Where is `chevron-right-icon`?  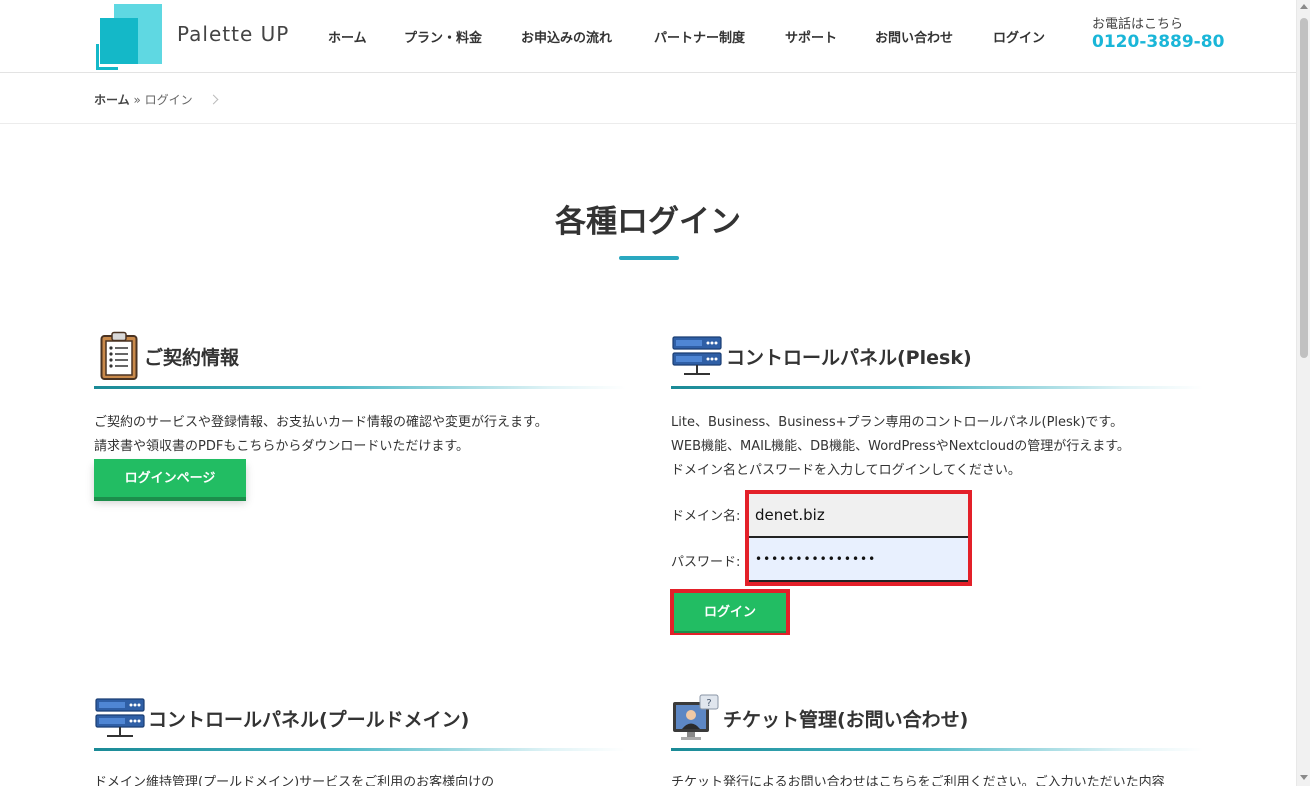 chevron-right-icon is located at coordinates (214, 99).